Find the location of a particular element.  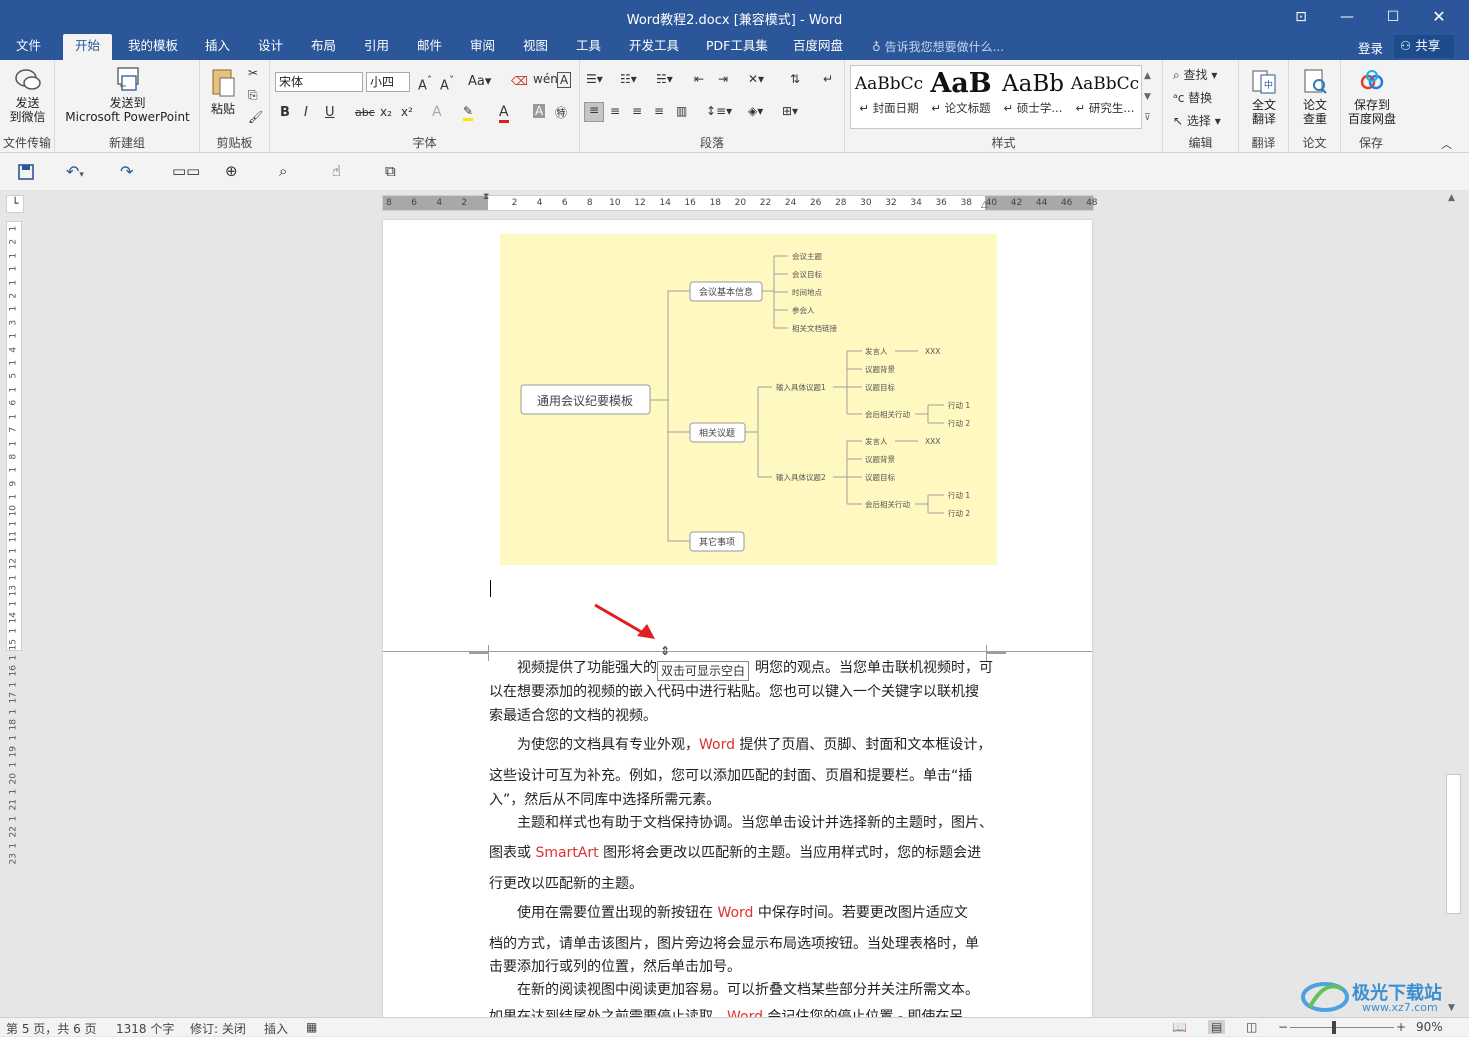

maximize-button: ☐ is located at coordinates (1393, 17).